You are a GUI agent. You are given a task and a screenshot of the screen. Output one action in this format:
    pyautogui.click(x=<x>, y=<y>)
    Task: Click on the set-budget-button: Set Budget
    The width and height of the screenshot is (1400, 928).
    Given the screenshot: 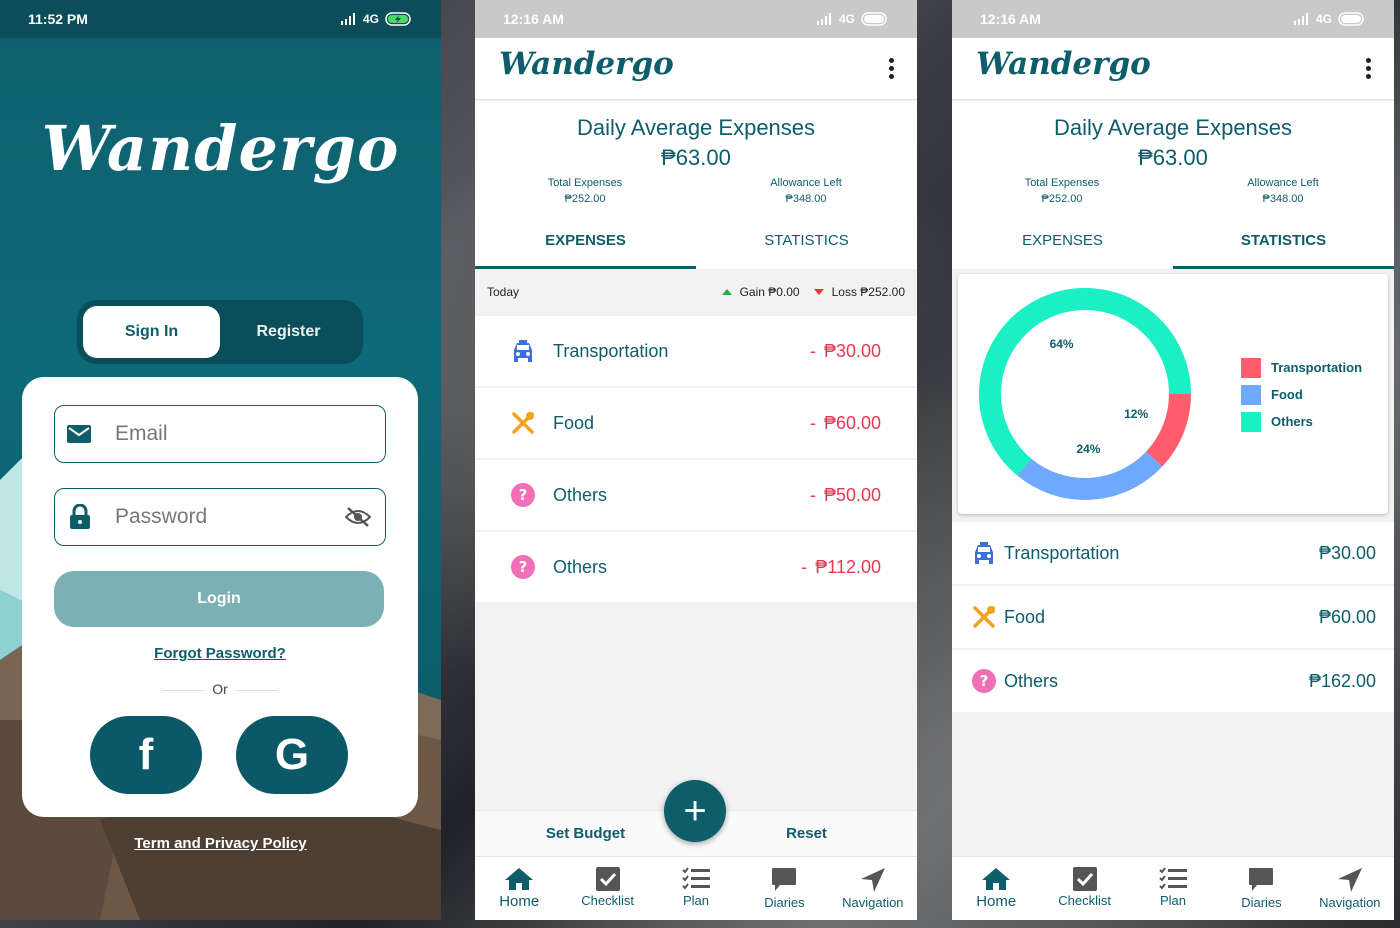 What is the action you would take?
    pyautogui.click(x=585, y=833)
    